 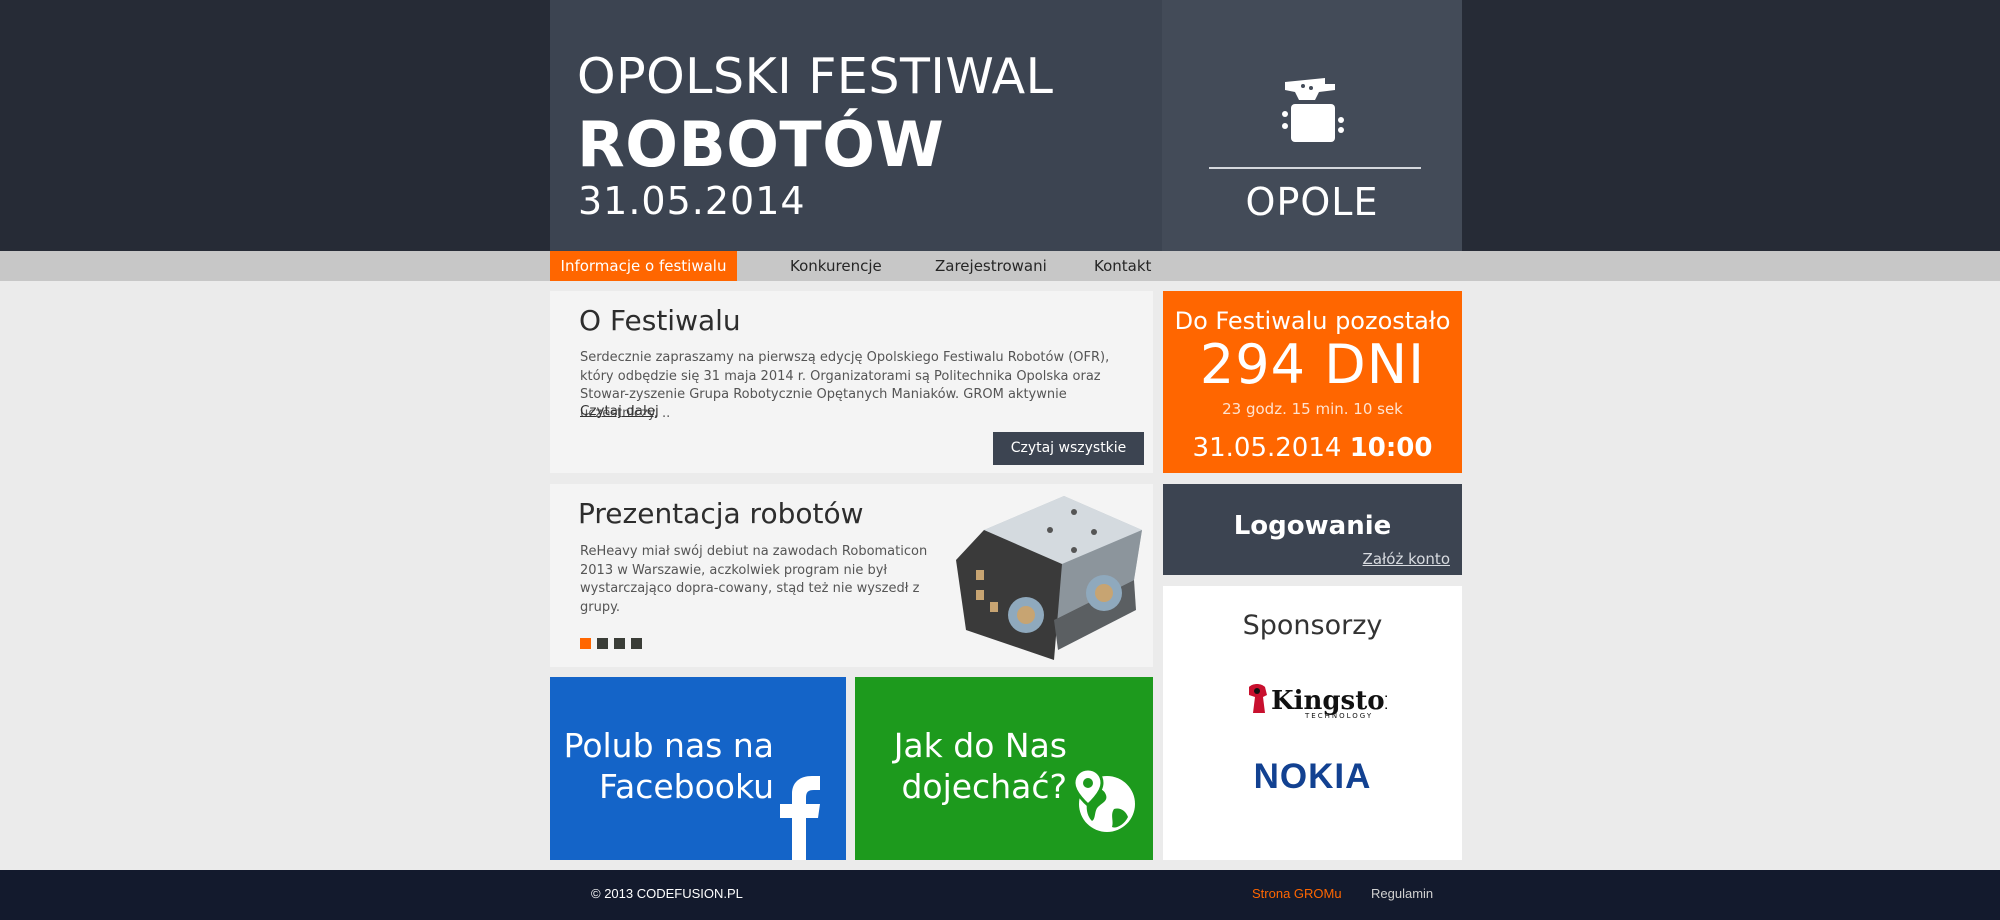 I want to click on nav-item-informacje: Informacje o festiwalu, so click(x=643, y=266).